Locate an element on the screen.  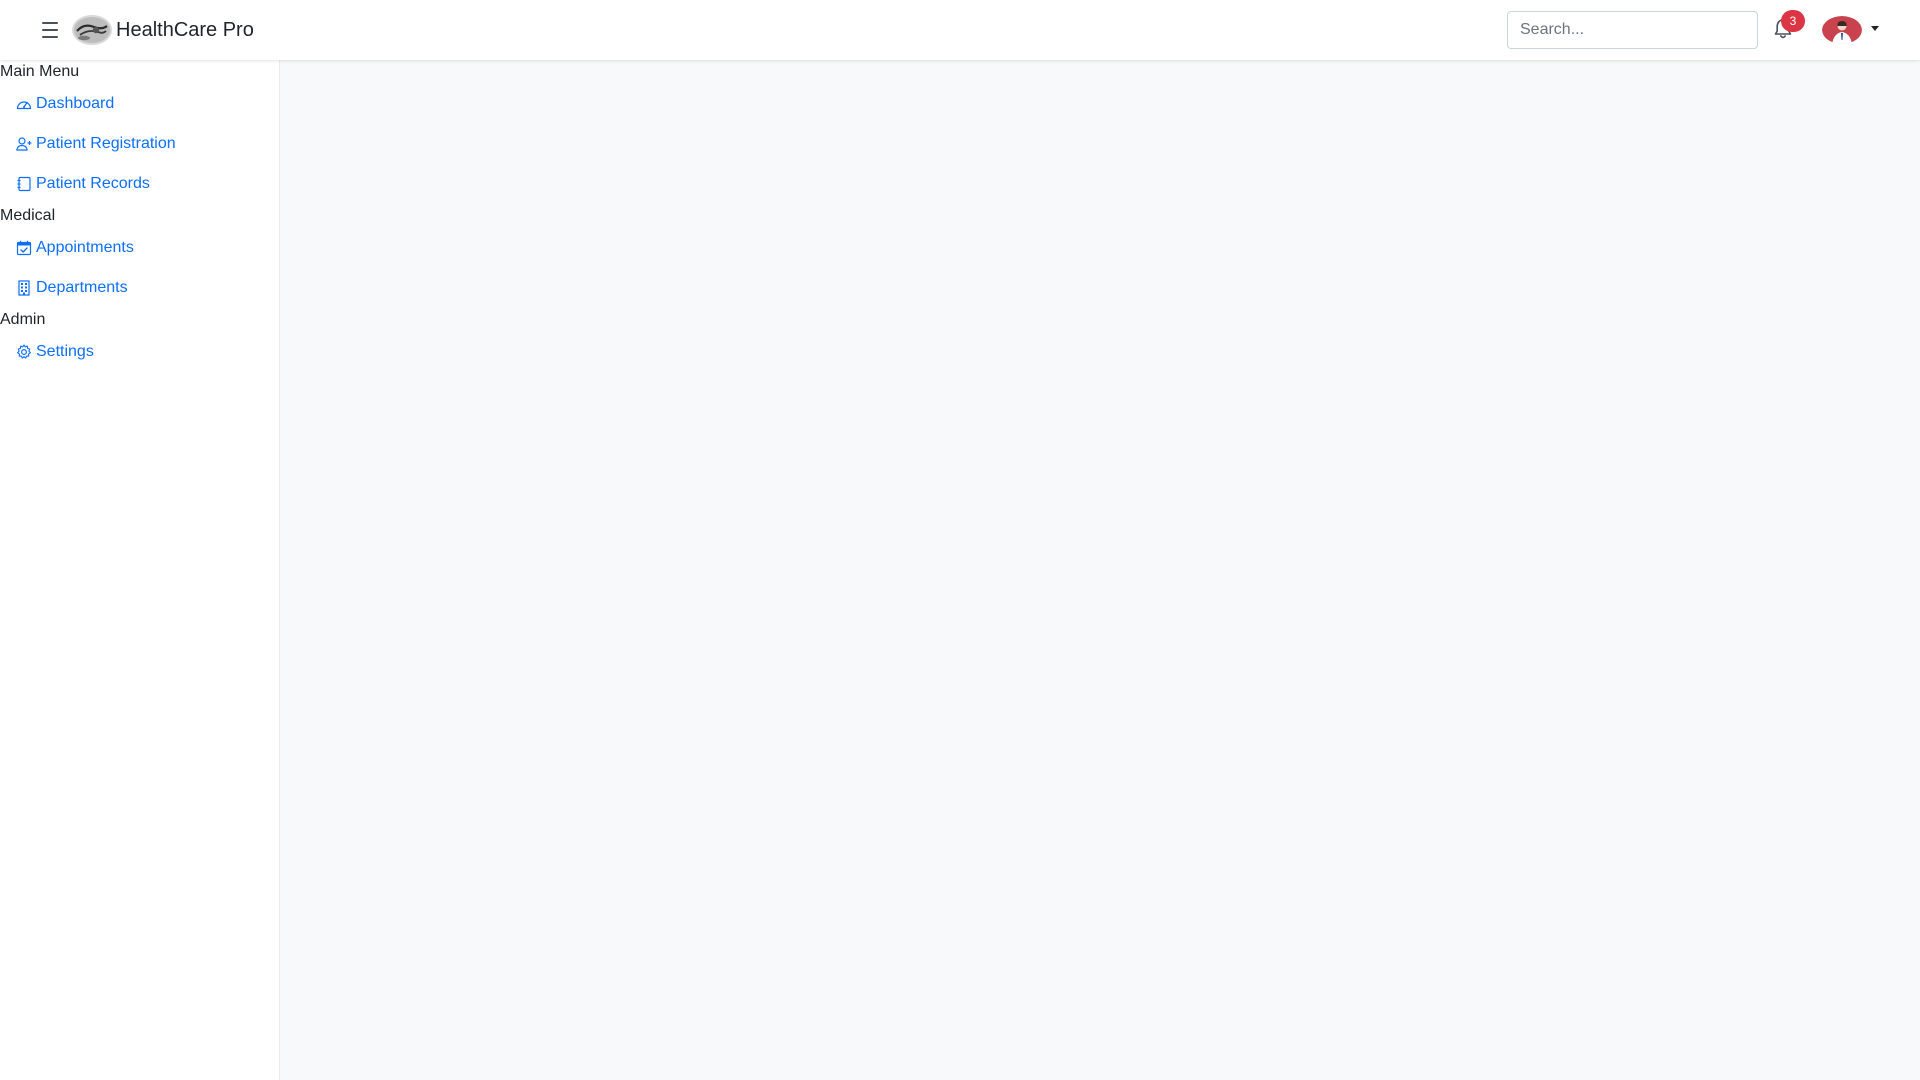
brand: HealthCare Pro is located at coordinates (163, 30).